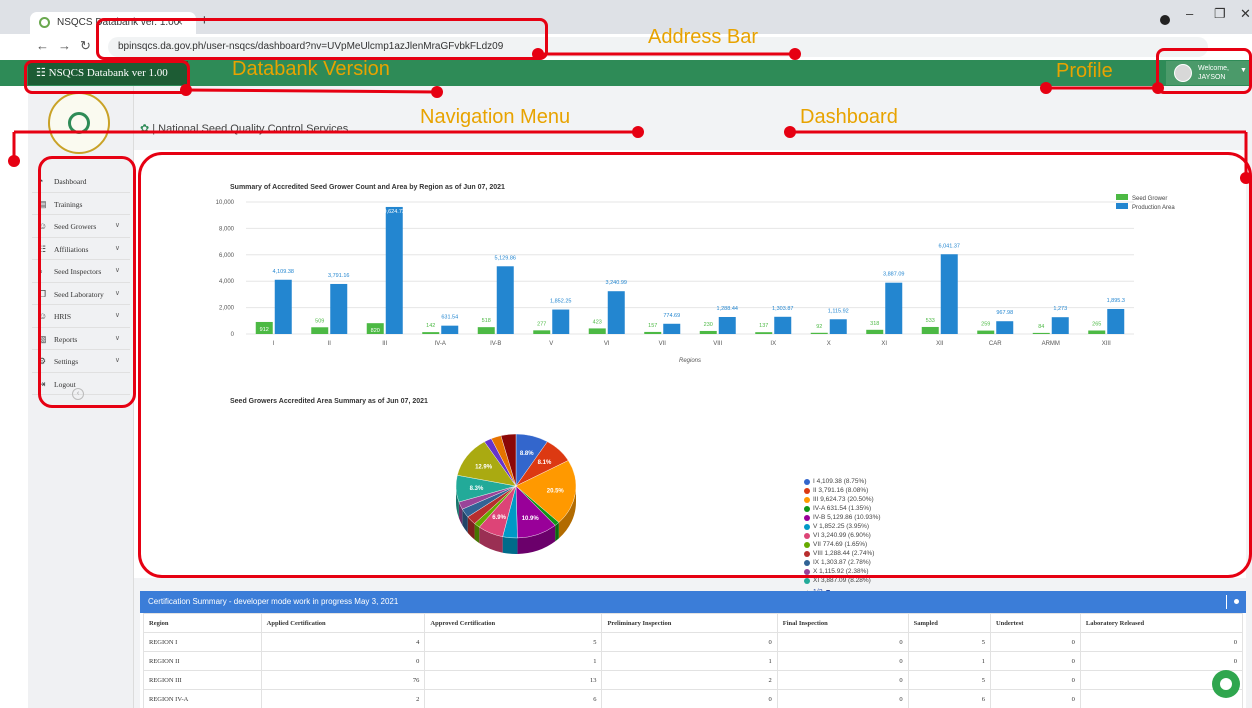 The height and width of the screenshot is (708, 1252). Describe the element at coordinates (652, 326) in the screenshot. I see `data-label: 157` at that location.